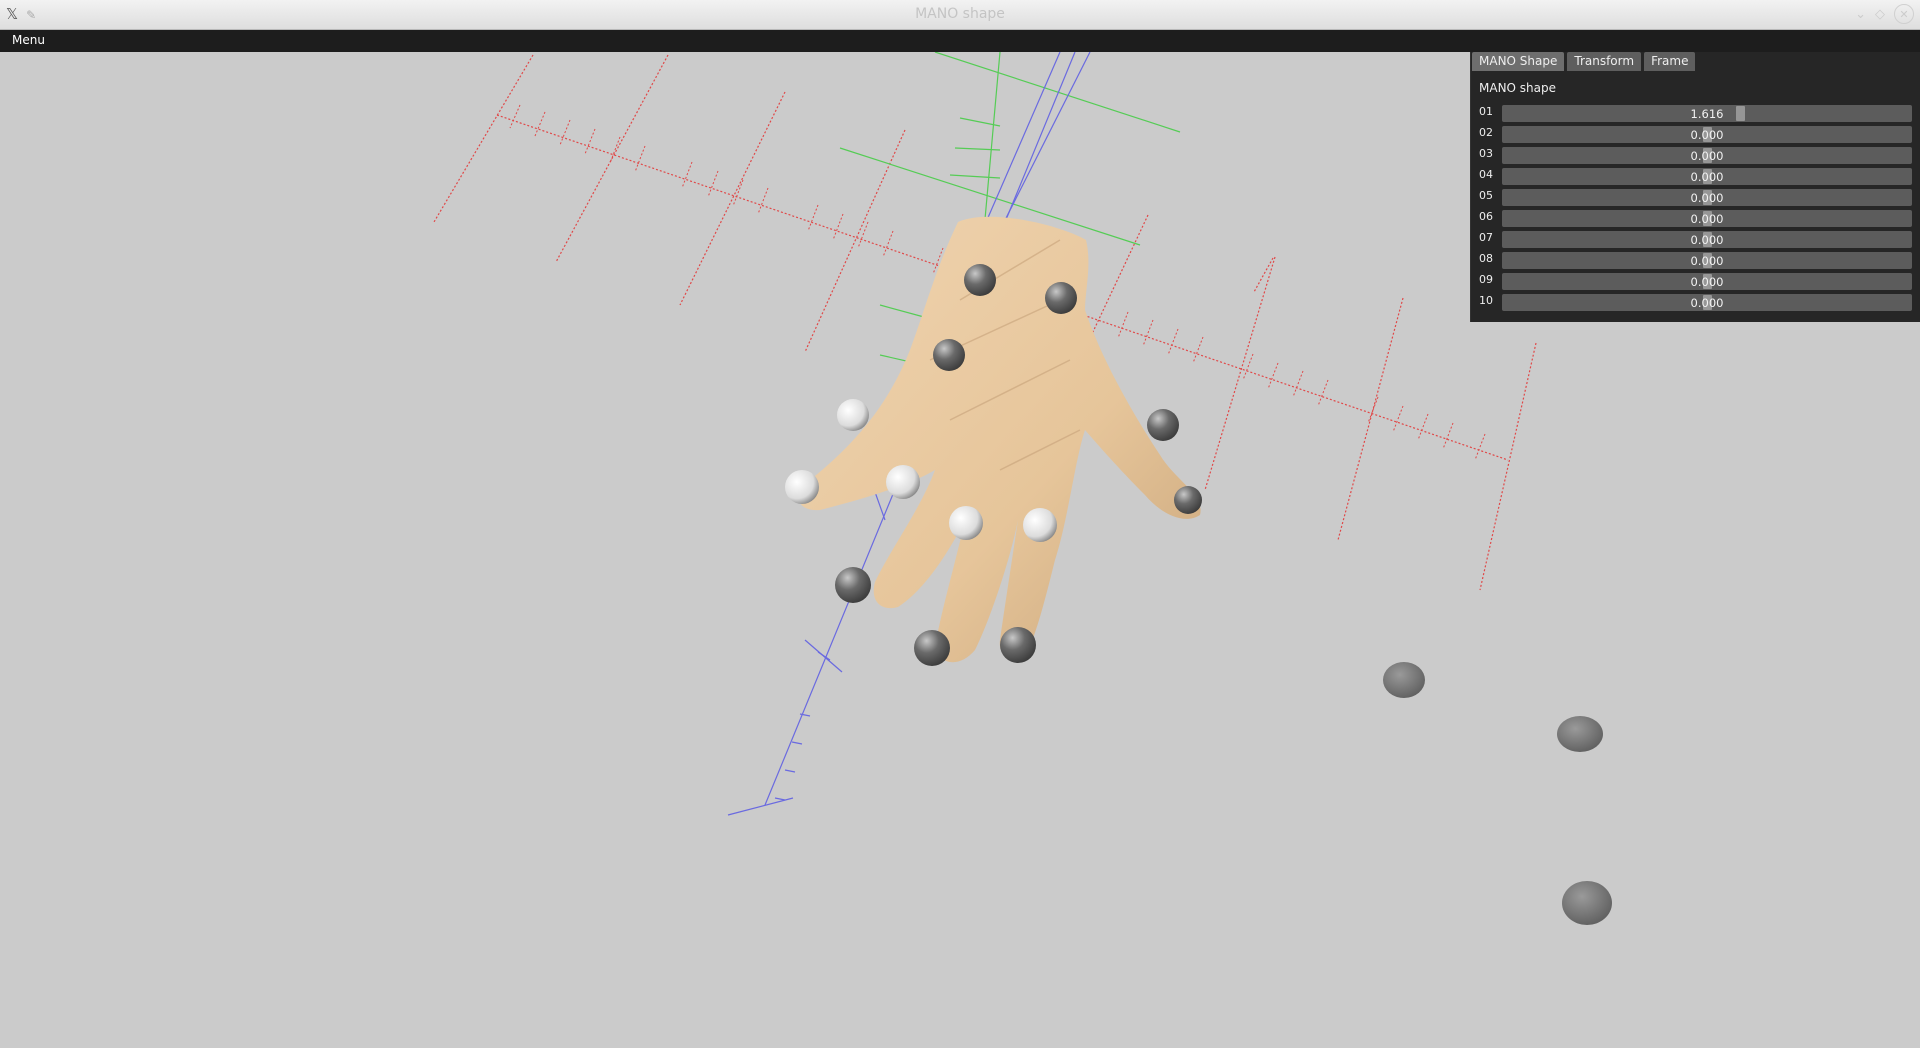  Describe the element at coordinates (1880, 14) in the screenshot. I see `maximize-icon: ◇` at that location.